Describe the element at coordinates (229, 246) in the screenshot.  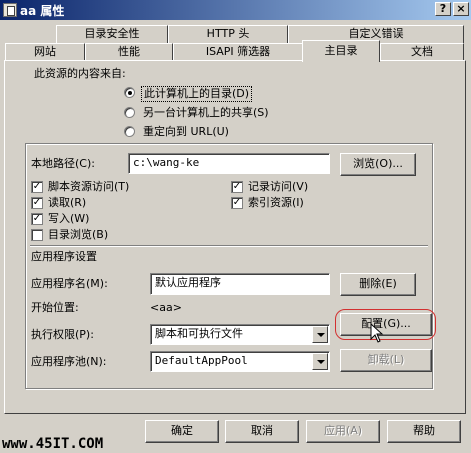
I see `separator` at that location.